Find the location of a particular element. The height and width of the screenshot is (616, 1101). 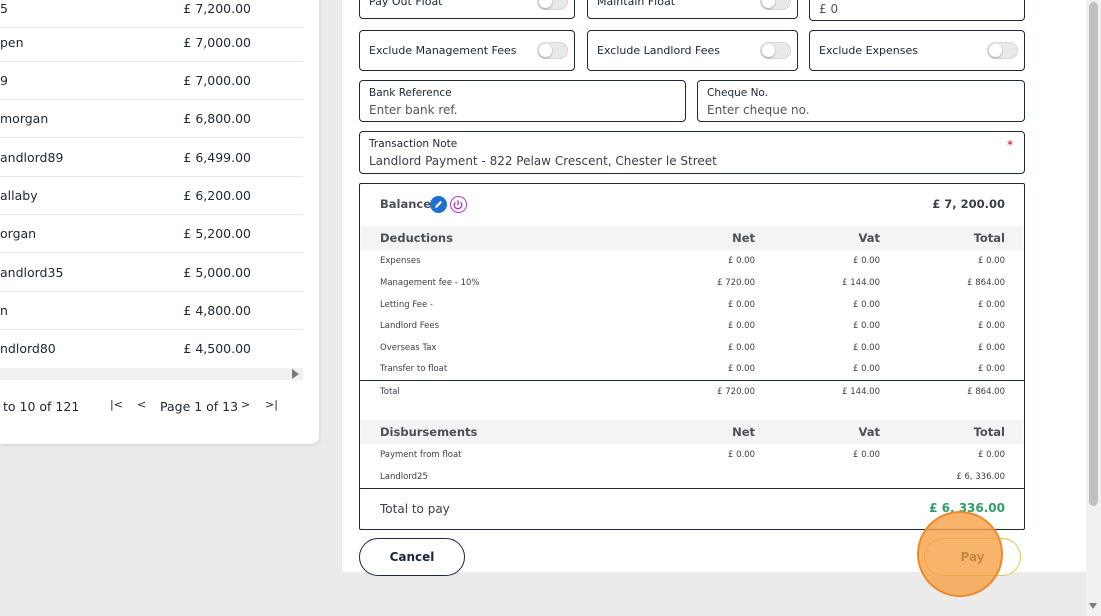

table-row: pen £ 7,000.00 is located at coordinates (151, 43).